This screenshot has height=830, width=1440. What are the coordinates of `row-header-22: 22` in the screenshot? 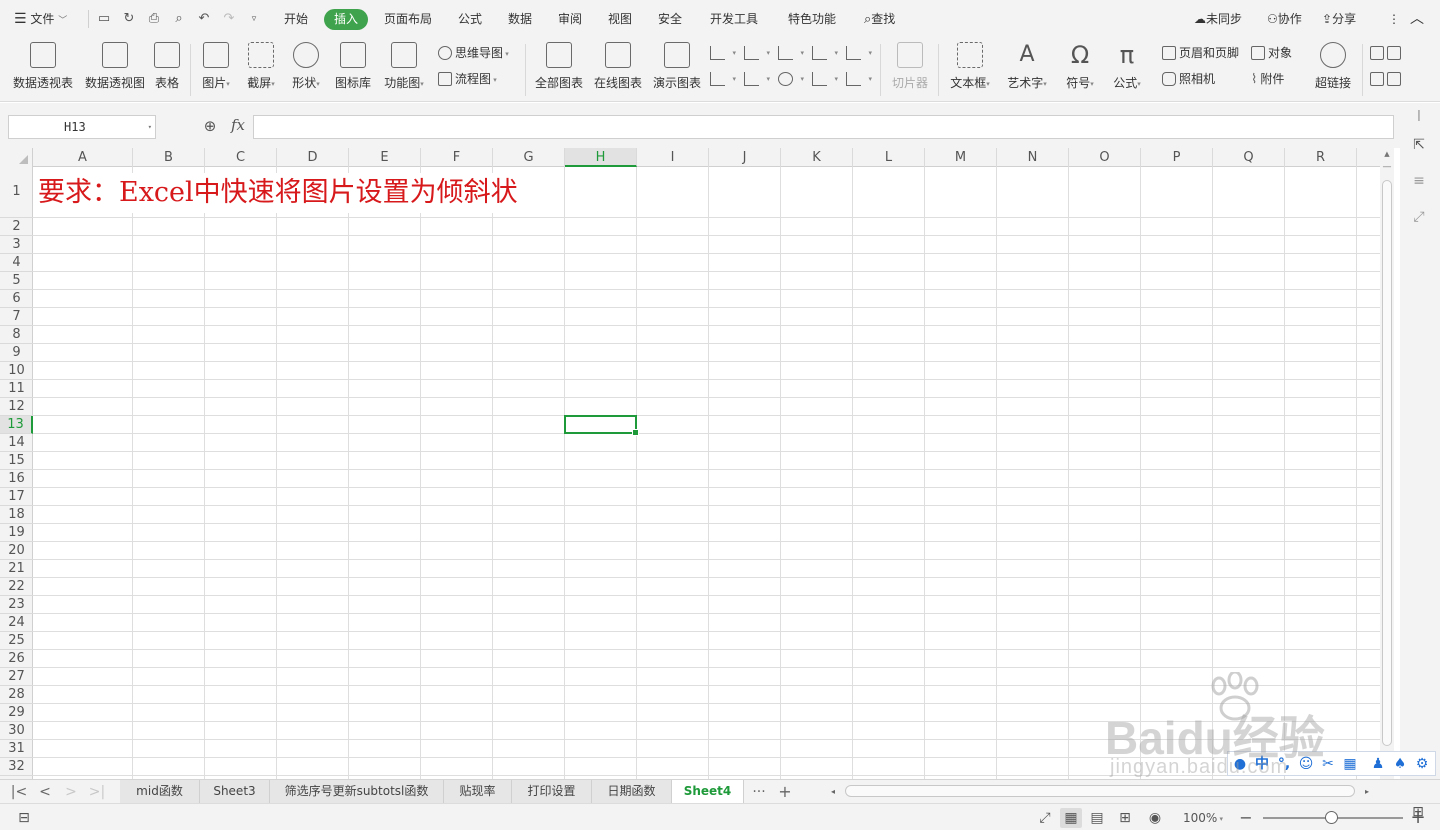 It's located at (16, 587).